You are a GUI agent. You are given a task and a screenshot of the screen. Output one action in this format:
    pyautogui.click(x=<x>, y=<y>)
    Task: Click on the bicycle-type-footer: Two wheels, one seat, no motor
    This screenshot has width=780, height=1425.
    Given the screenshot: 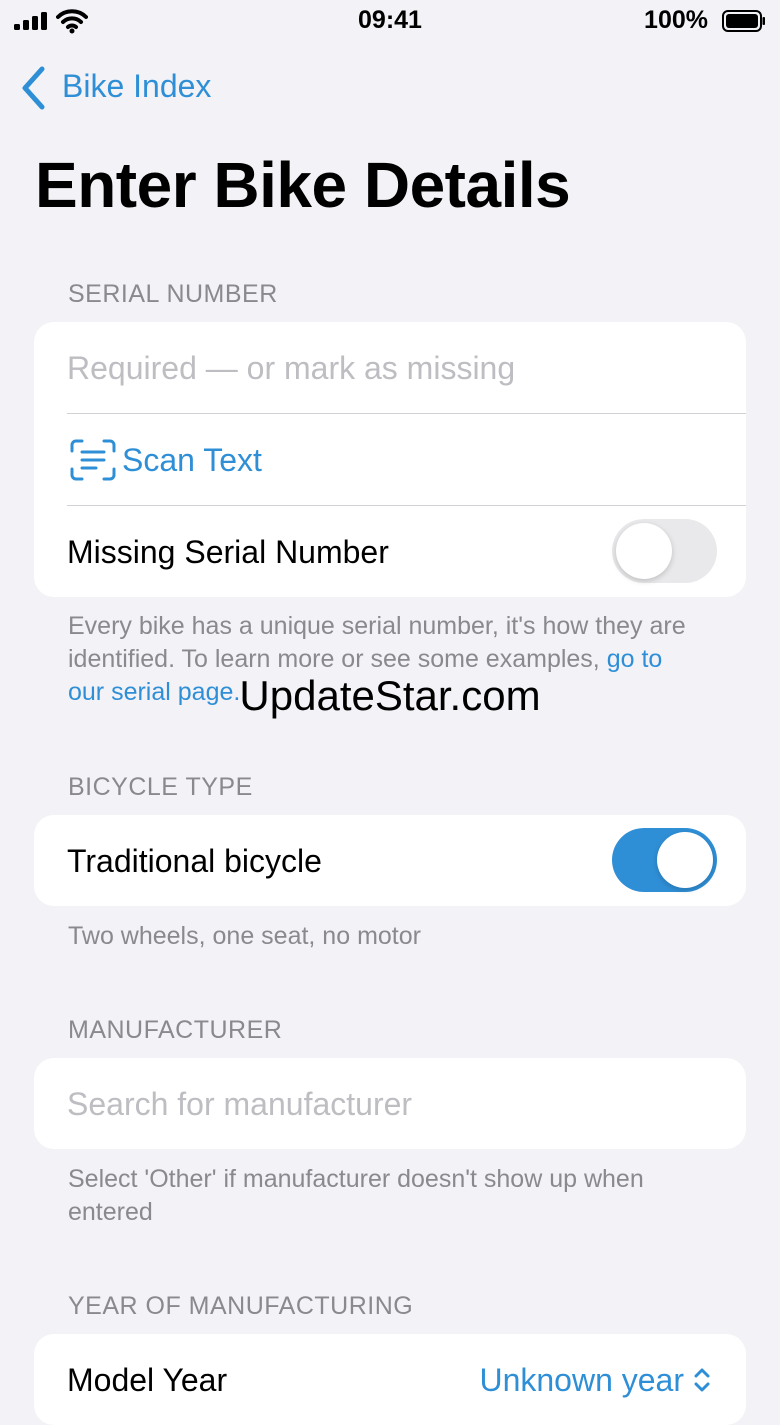 What is the action you would take?
    pyautogui.click(x=244, y=936)
    